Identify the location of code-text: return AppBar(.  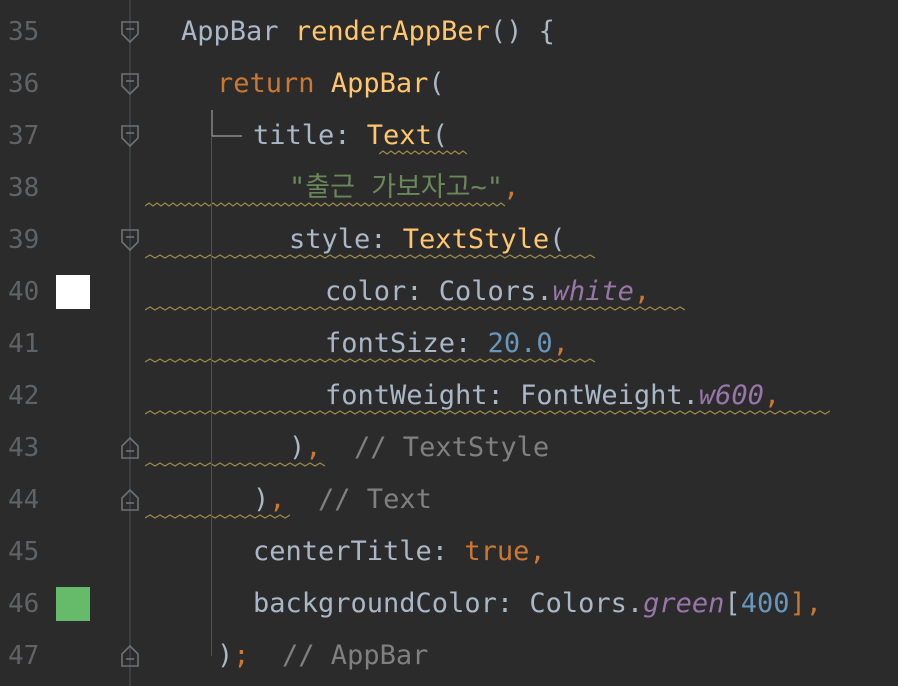
(331, 83).